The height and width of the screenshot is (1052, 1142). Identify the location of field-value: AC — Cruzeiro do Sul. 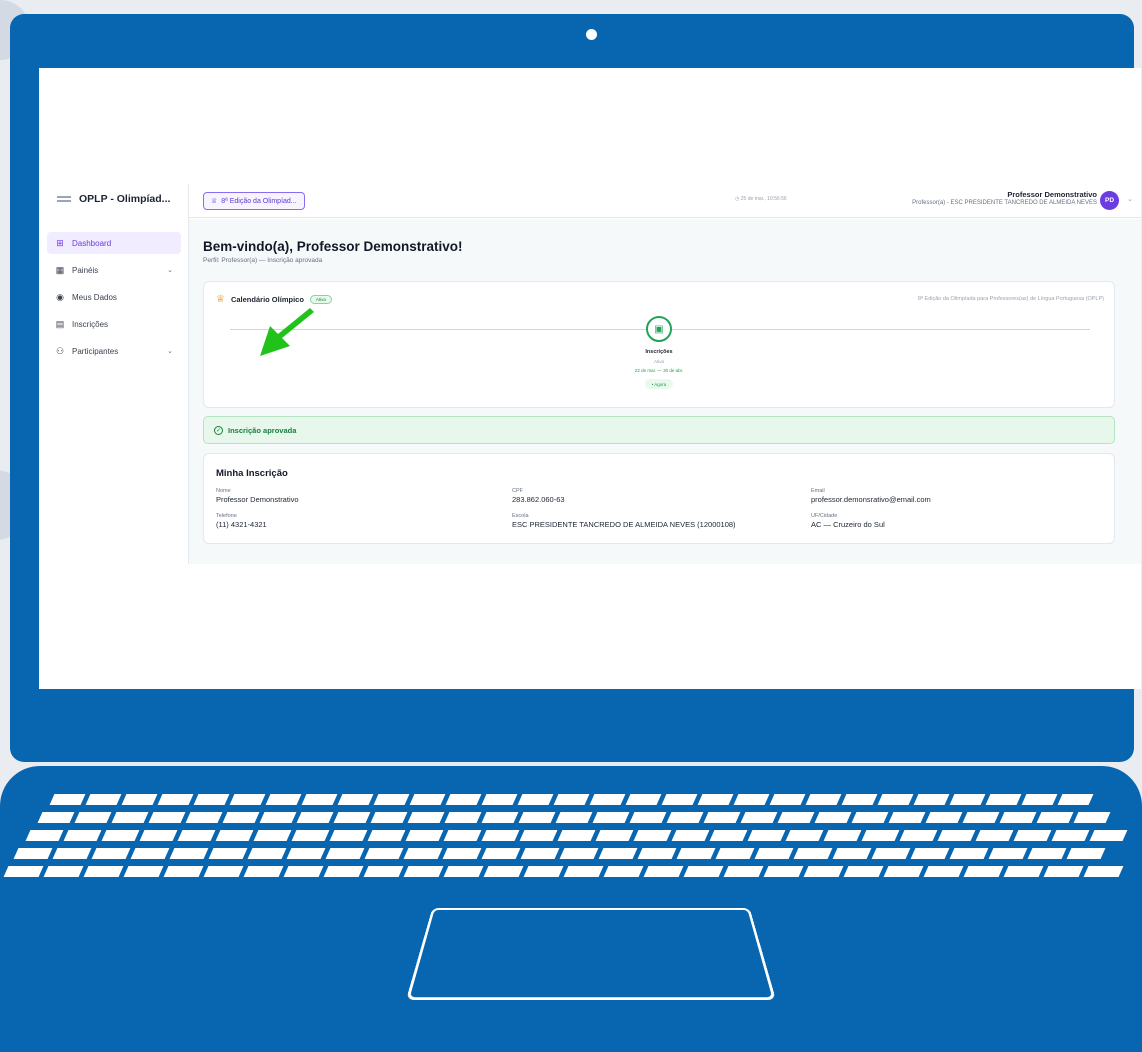
(848, 524).